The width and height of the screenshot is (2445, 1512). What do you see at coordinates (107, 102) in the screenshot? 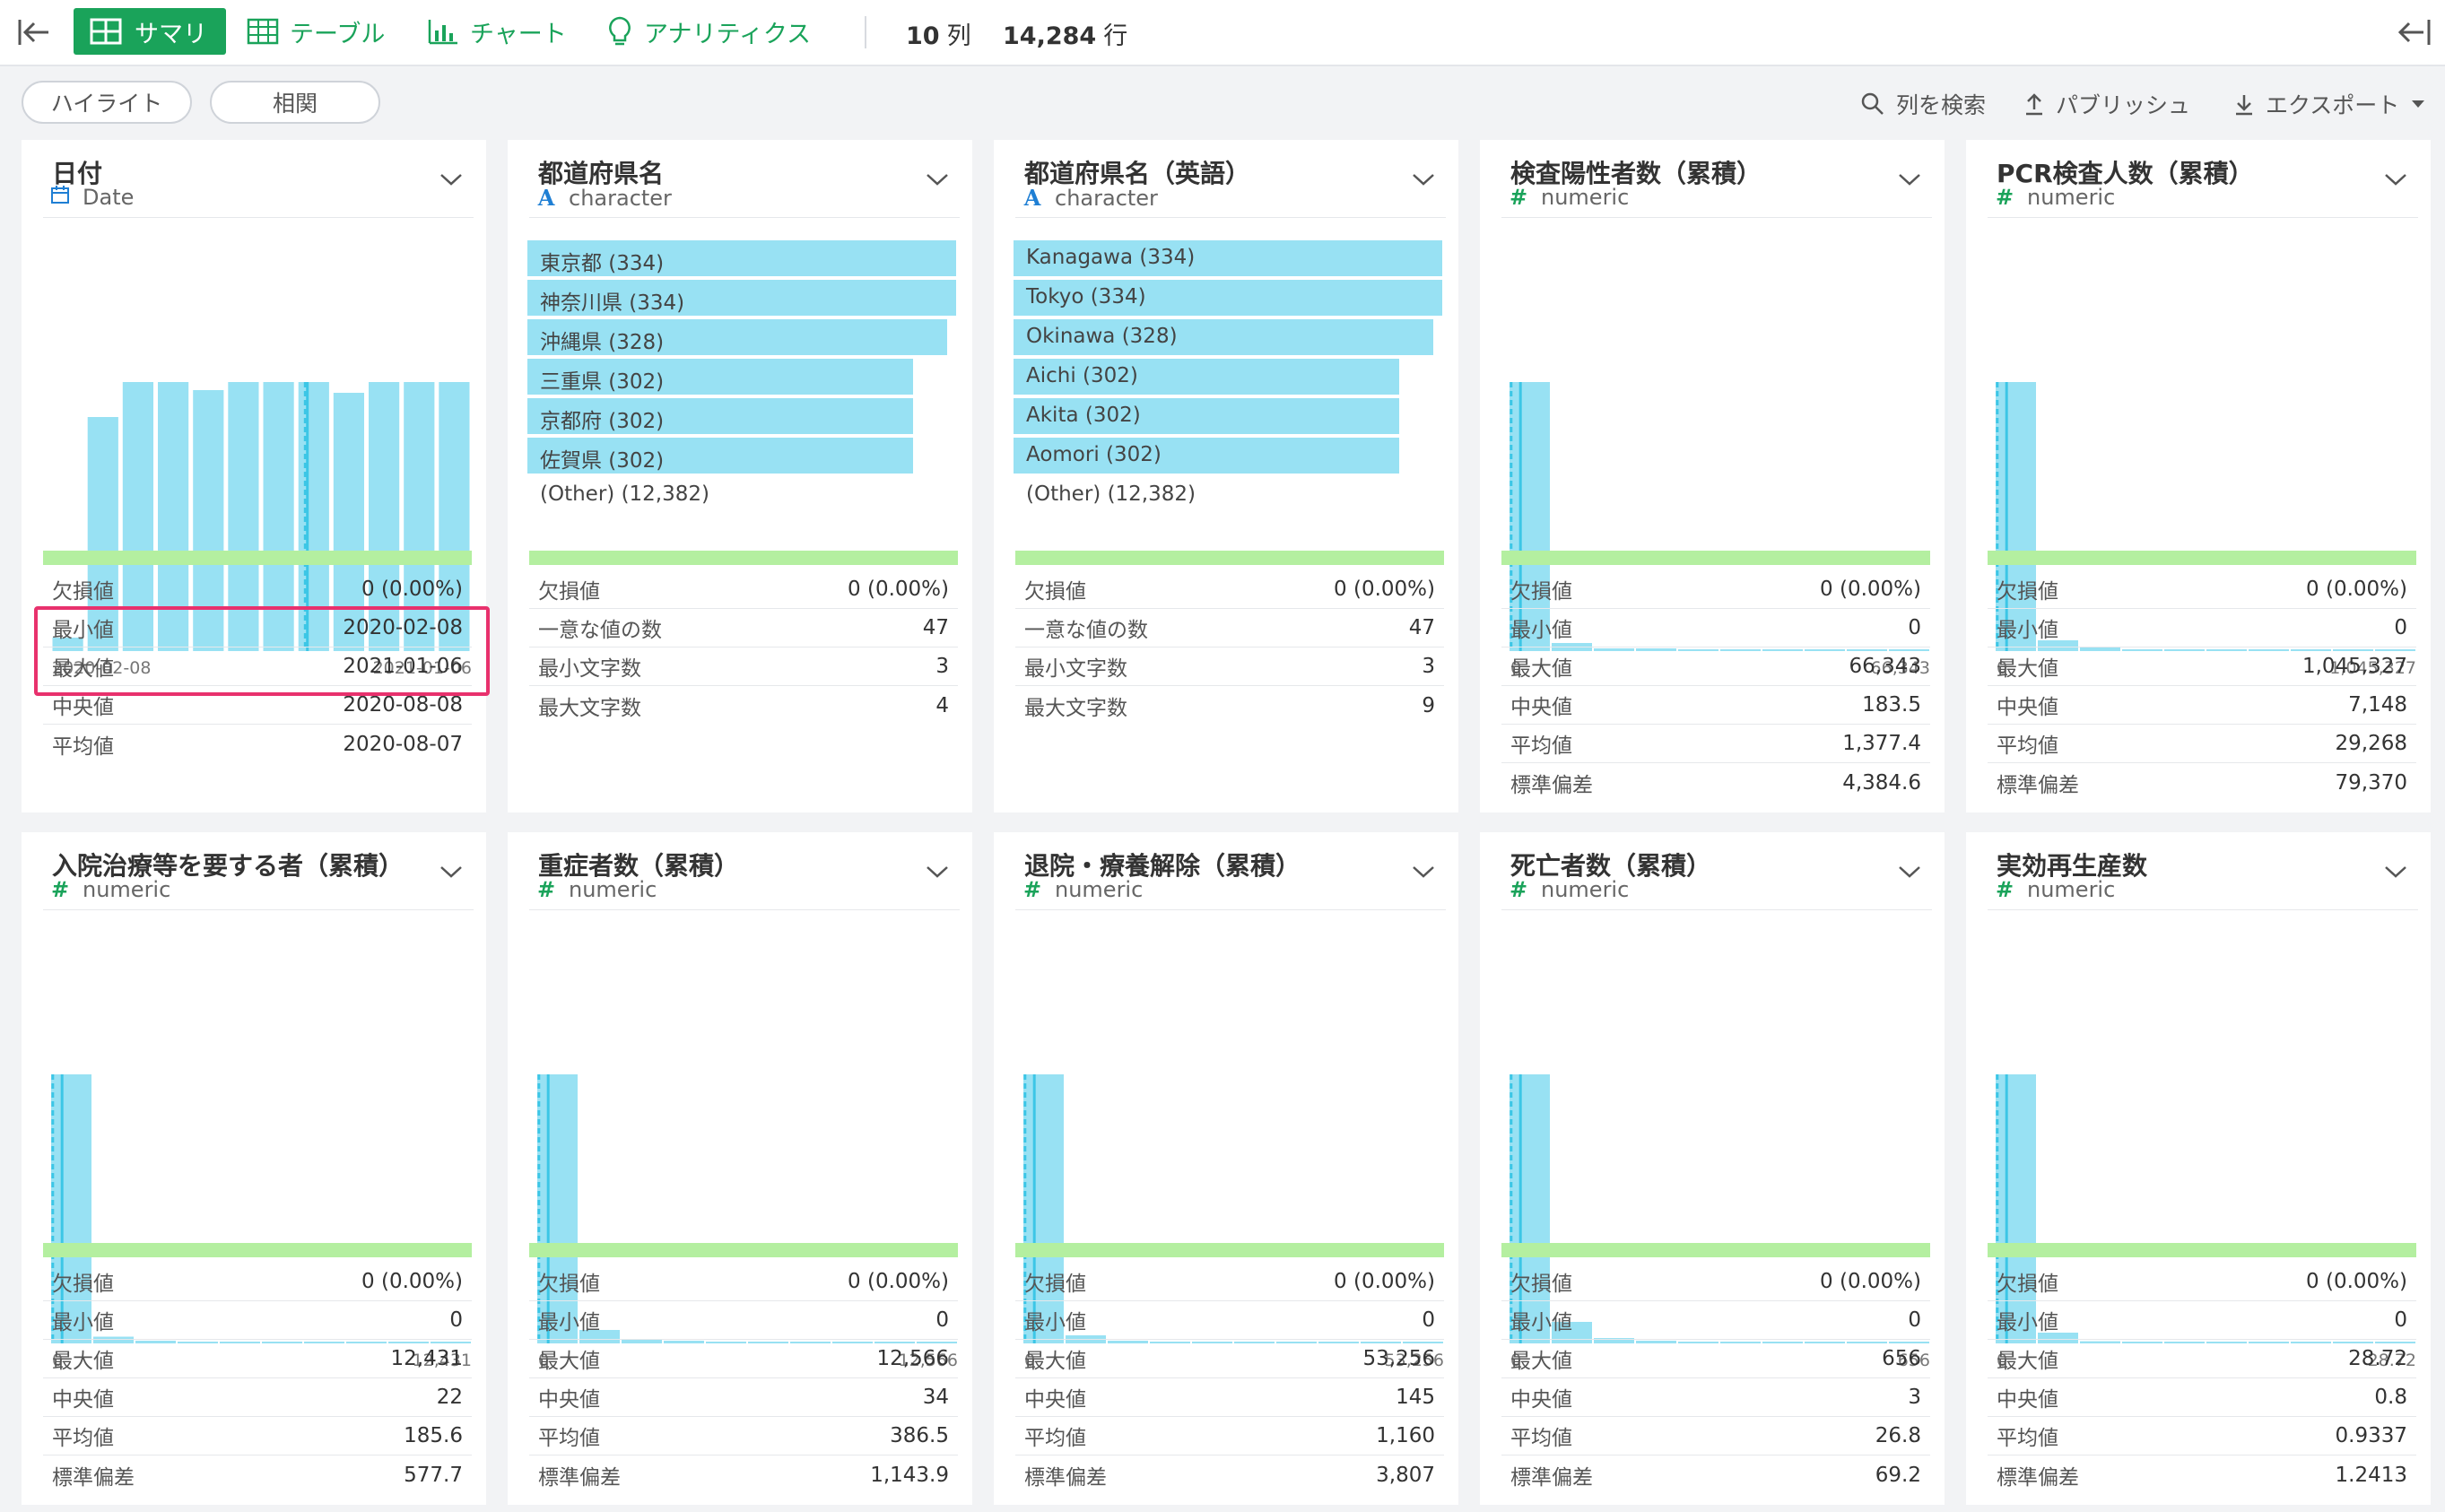
I see `highlight-button: ハイライト` at bounding box center [107, 102].